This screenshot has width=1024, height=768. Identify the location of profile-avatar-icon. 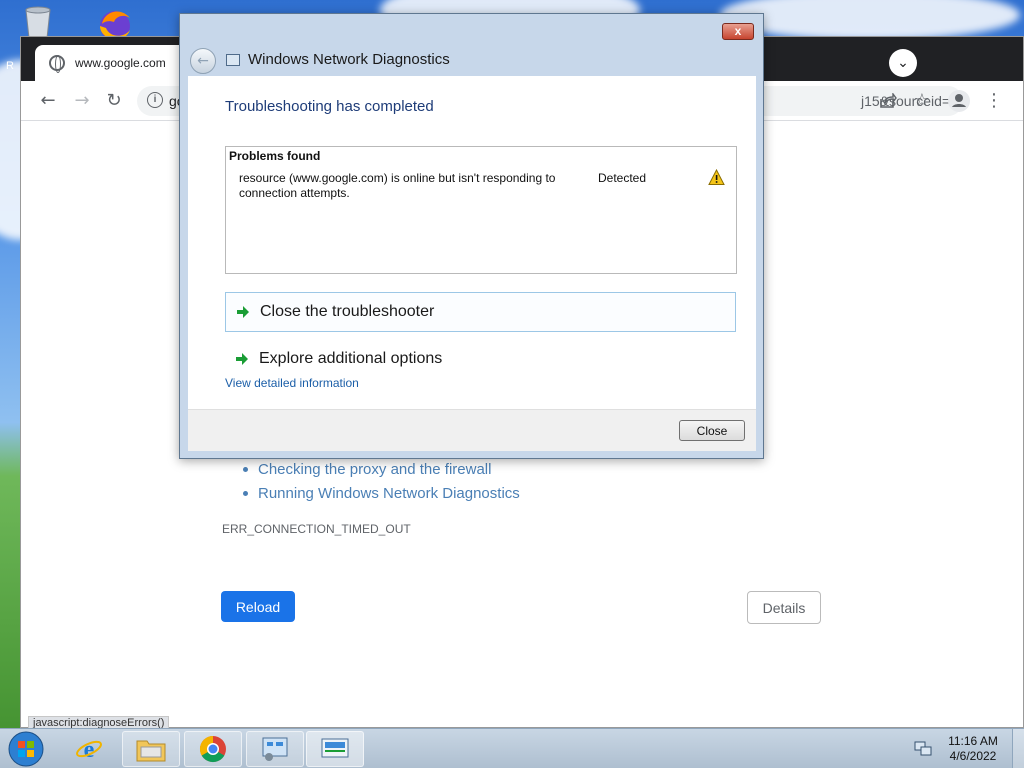
(959, 101).